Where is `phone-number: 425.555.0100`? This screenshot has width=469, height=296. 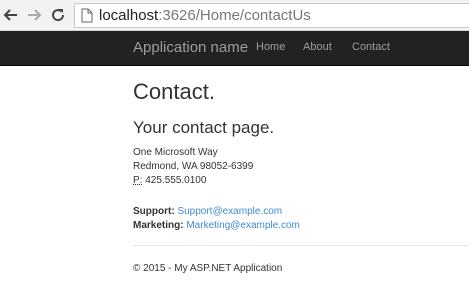
phone-number: 425.555.0100 is located at coordinates (176, 180).